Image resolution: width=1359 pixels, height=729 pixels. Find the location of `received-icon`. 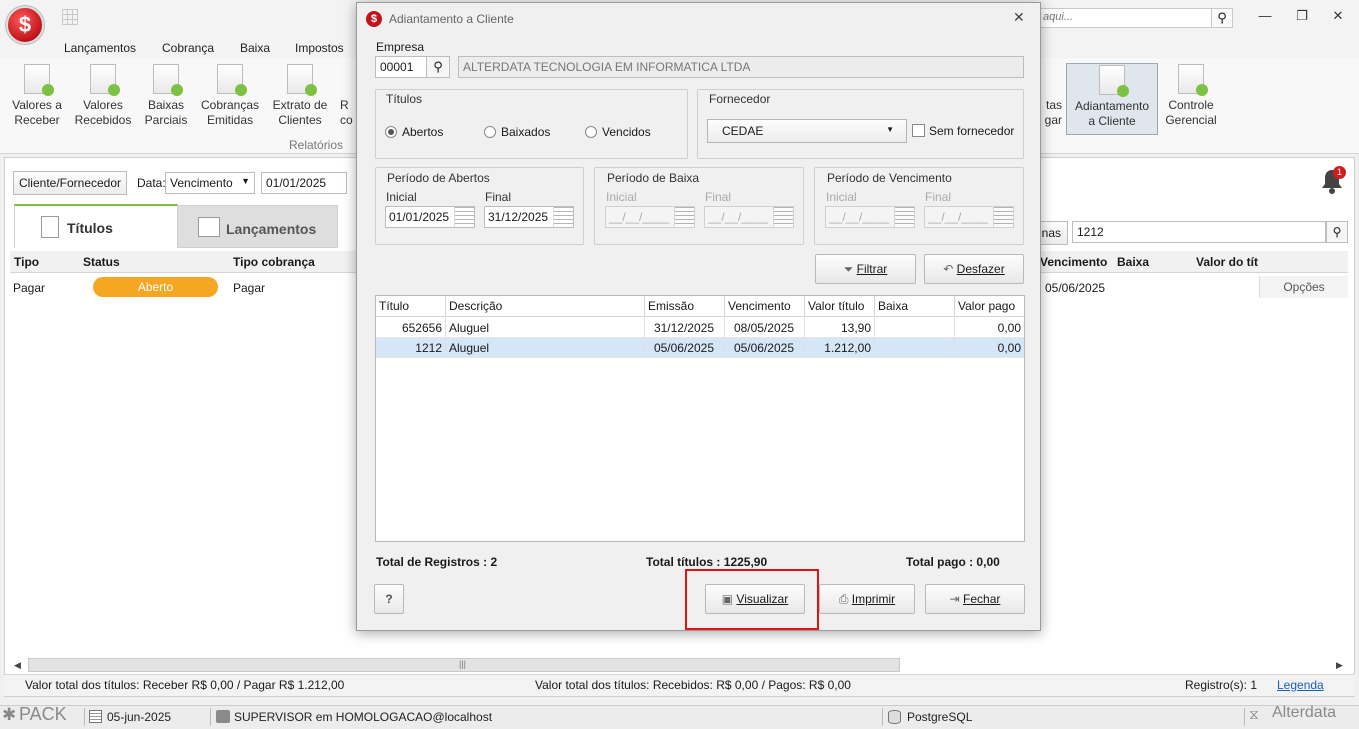

received-icon is located at coordinates (105, 80).